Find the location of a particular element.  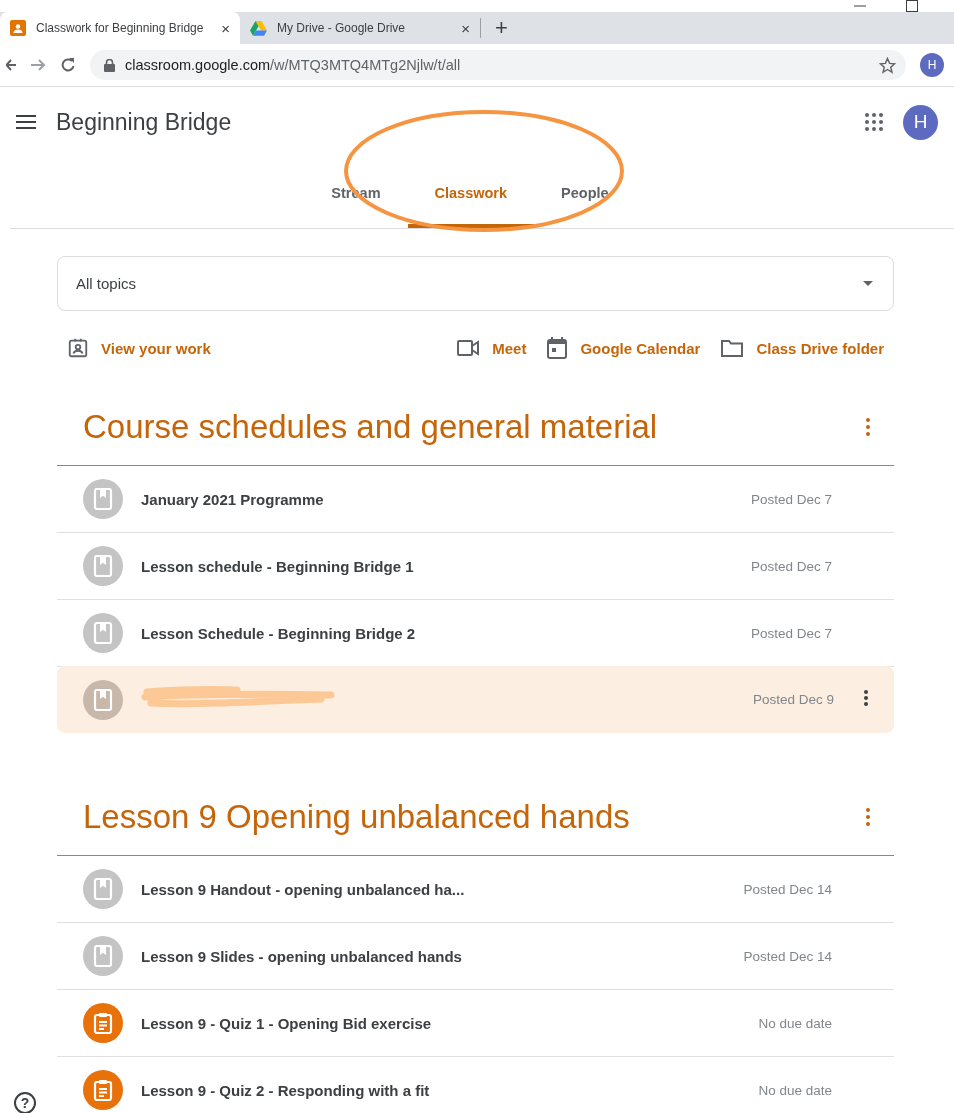

drive-icon is located at coordinates (258, 28).